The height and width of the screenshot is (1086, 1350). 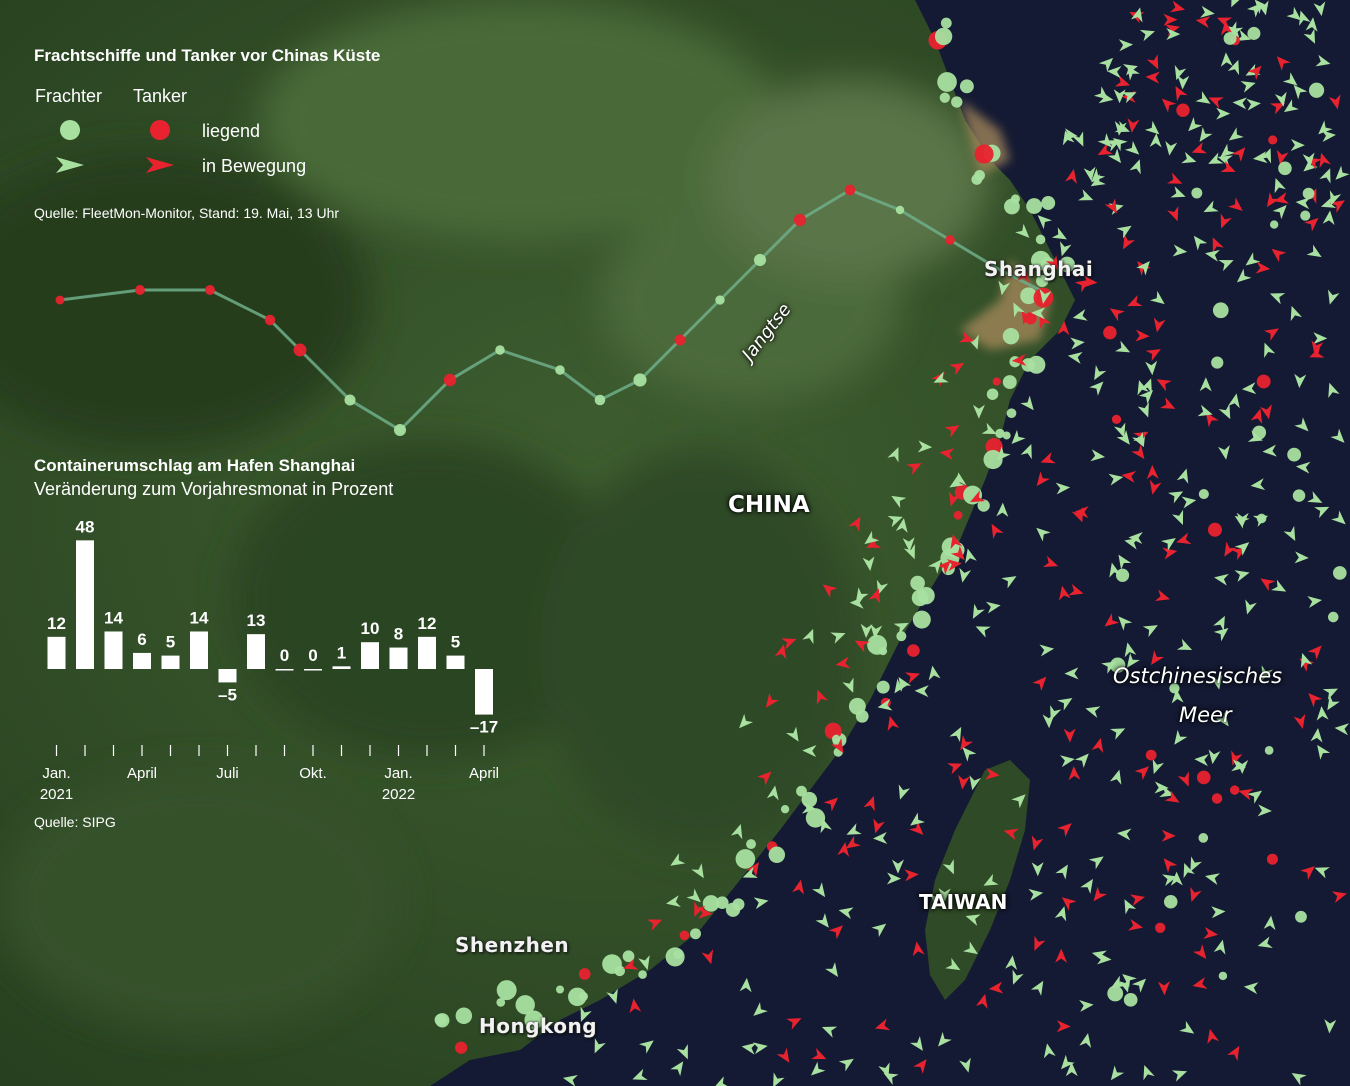 What do you see at coordinates (56, 794) in the screenshot?
I see `chart-tick-label: 2021` at bounding box center [56, 794].